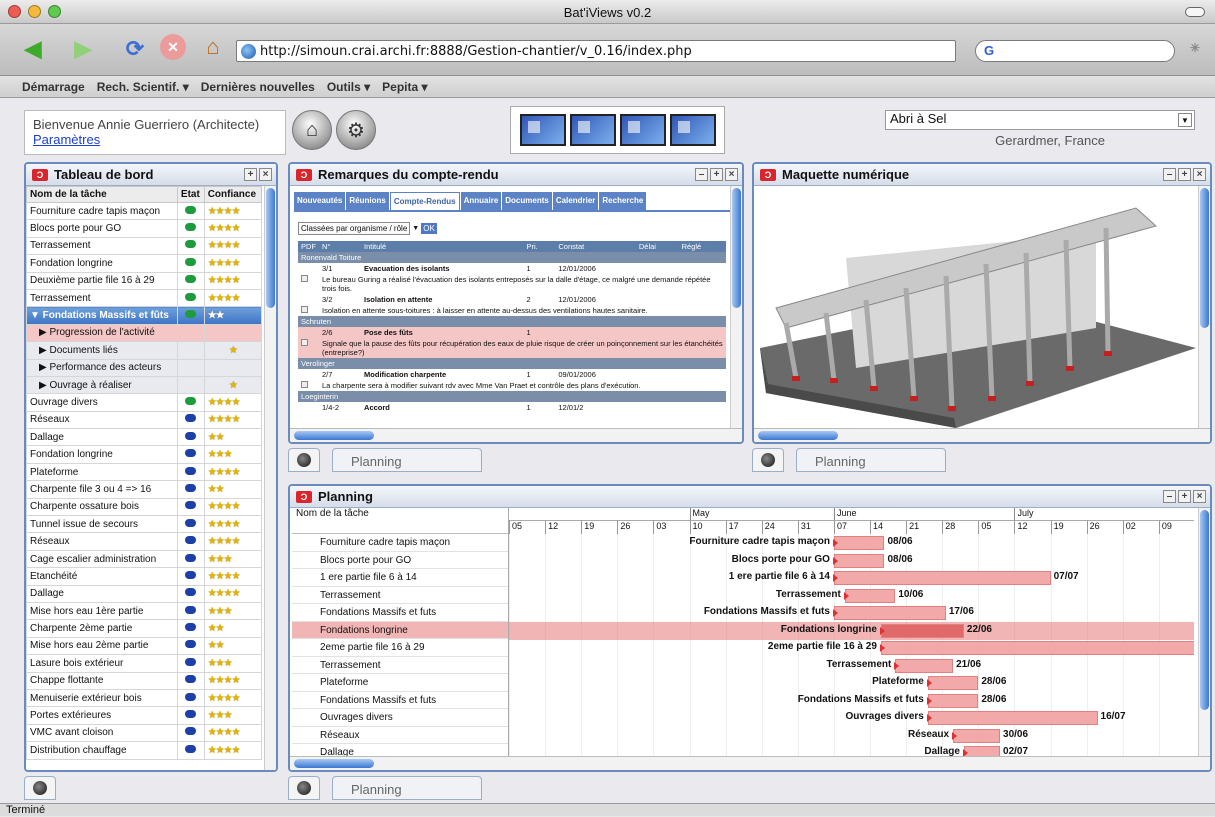 This screenshot has height=817, width=1215. Describe the element at coordinates (308, 246) in the screenshot. I see `column-header: PDF` at that location.